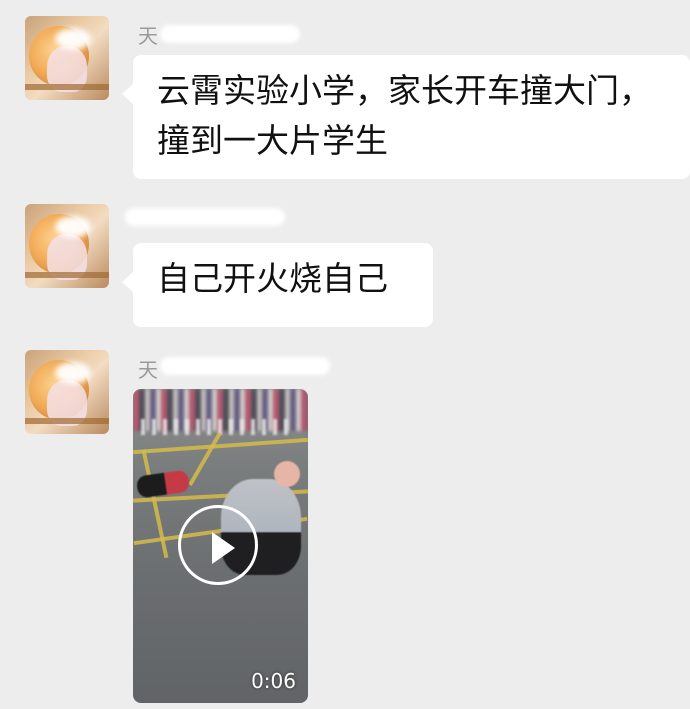  What do you see at coordinates (404, 90) in the screenshot?
I see `message-text-line-1: 云霄实验小学，家长开车撞大门，` at bounding box center [404, 90].